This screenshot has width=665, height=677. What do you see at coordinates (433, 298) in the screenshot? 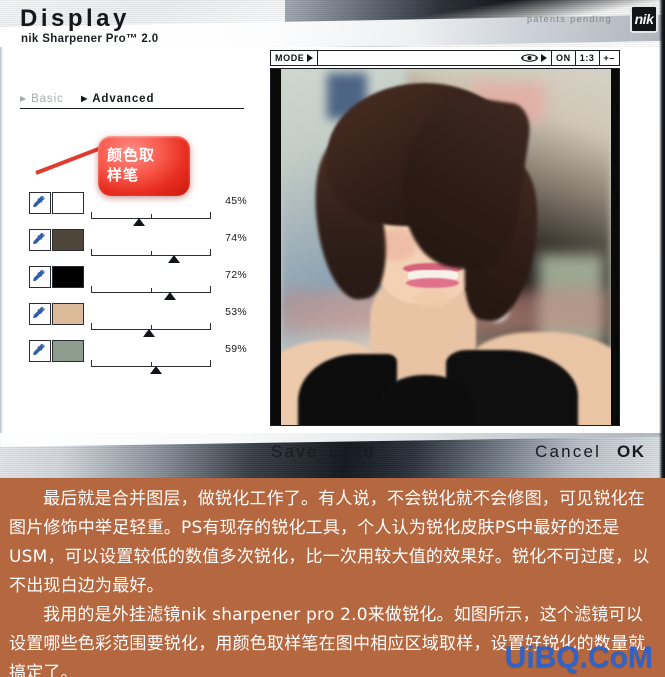
I see `subject-chin` at bounding box center [433, 298].